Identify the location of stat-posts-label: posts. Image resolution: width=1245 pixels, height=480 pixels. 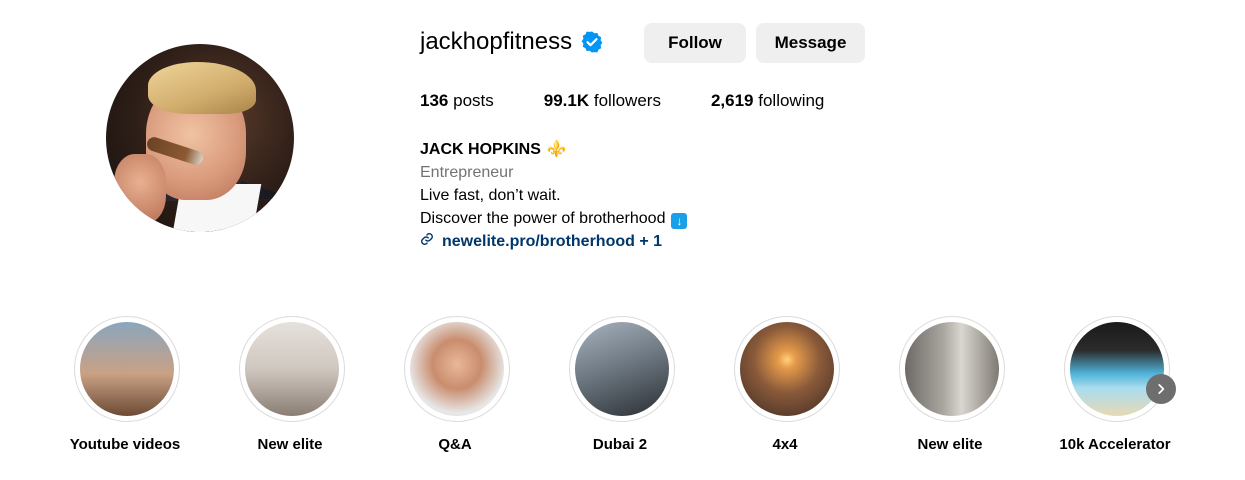
(473, 100).